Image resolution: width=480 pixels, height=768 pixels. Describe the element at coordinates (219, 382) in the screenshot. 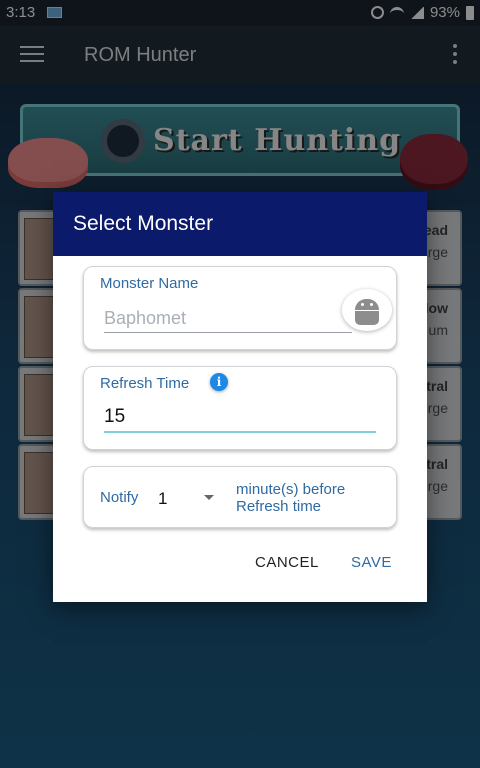

I see `info-icon: i` at that location.